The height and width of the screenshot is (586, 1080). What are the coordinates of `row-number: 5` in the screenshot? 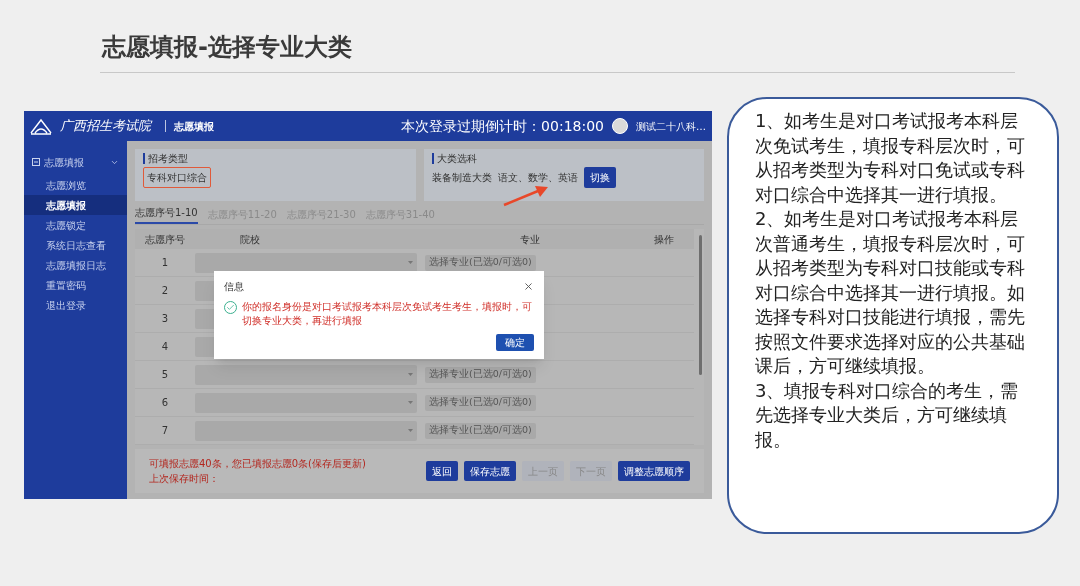 It's located at (165, 375).